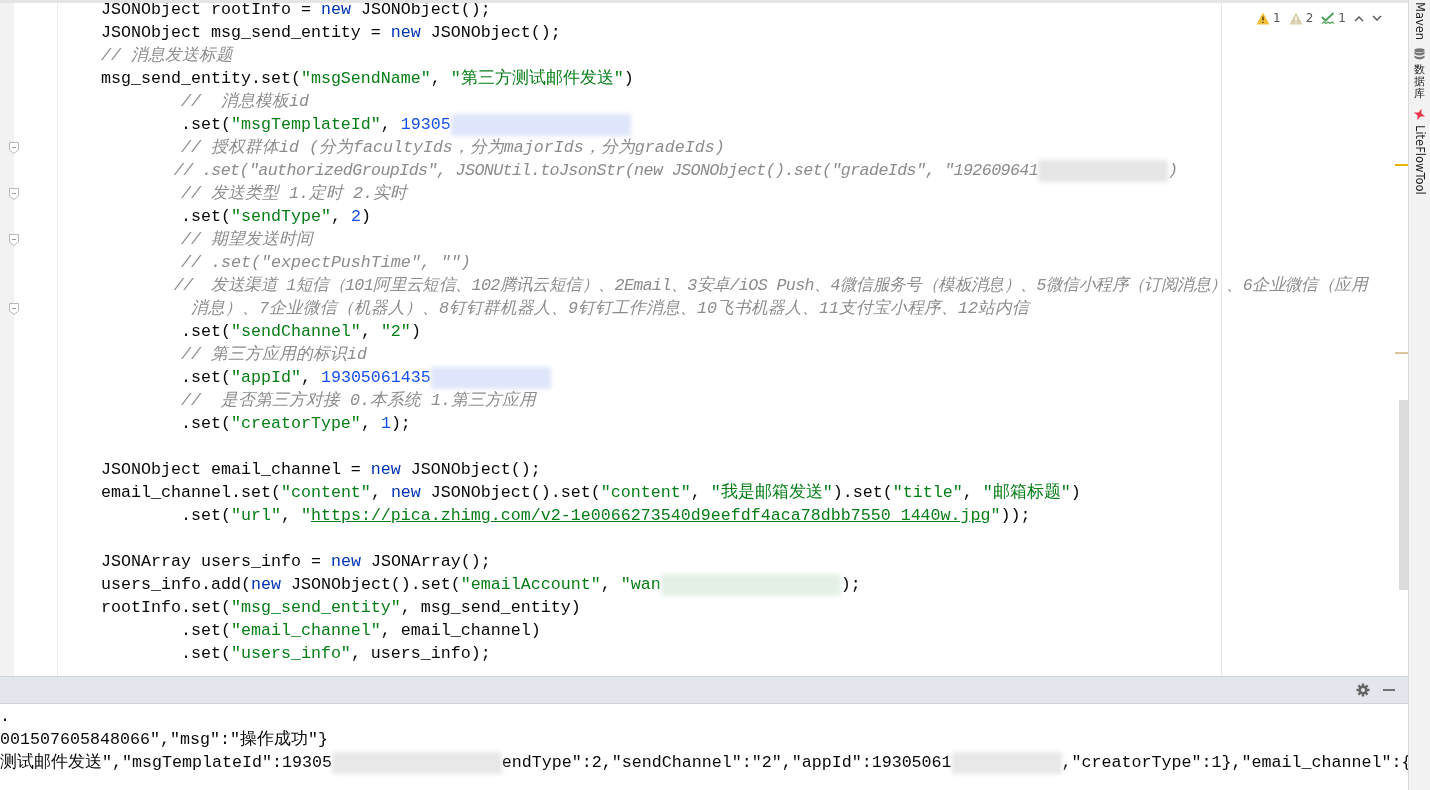 This screenshot has height=790, width=1430. What do you see at coordinates (452, 148) in the screenshot?
I see `code-line: // 授权群体id (分为facultyIds，分为majorIds，分为gradeIds)` at bounding box center [452, 148].